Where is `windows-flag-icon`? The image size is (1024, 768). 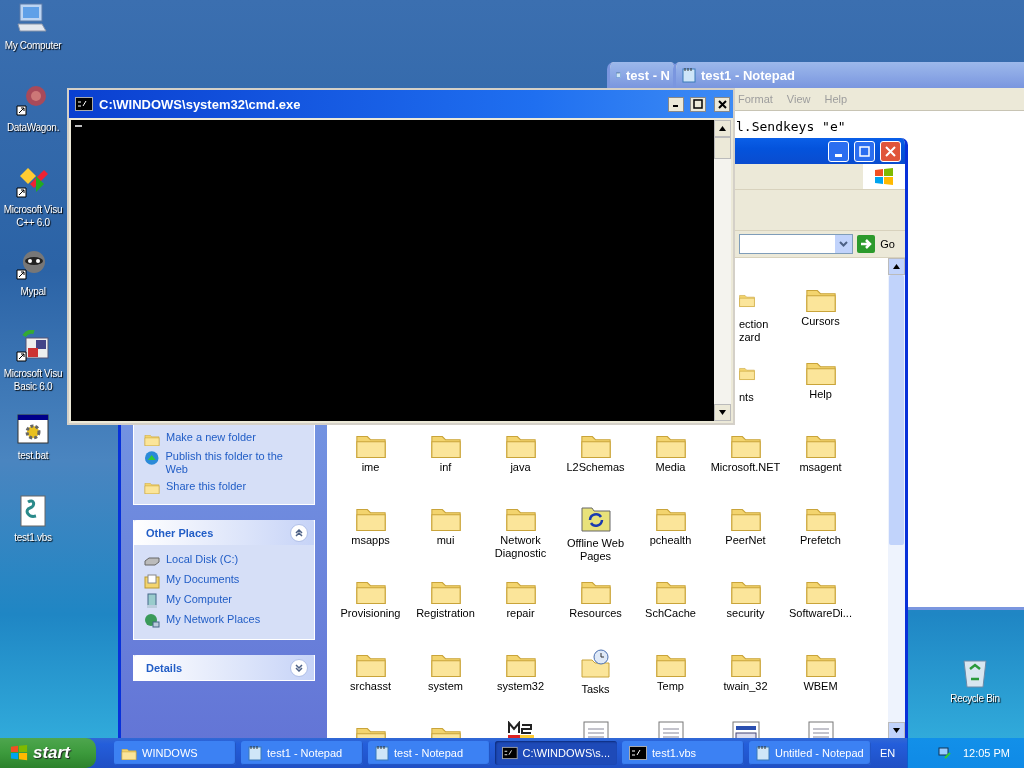 windows-flag-icon is located at coordinates (19, 753).